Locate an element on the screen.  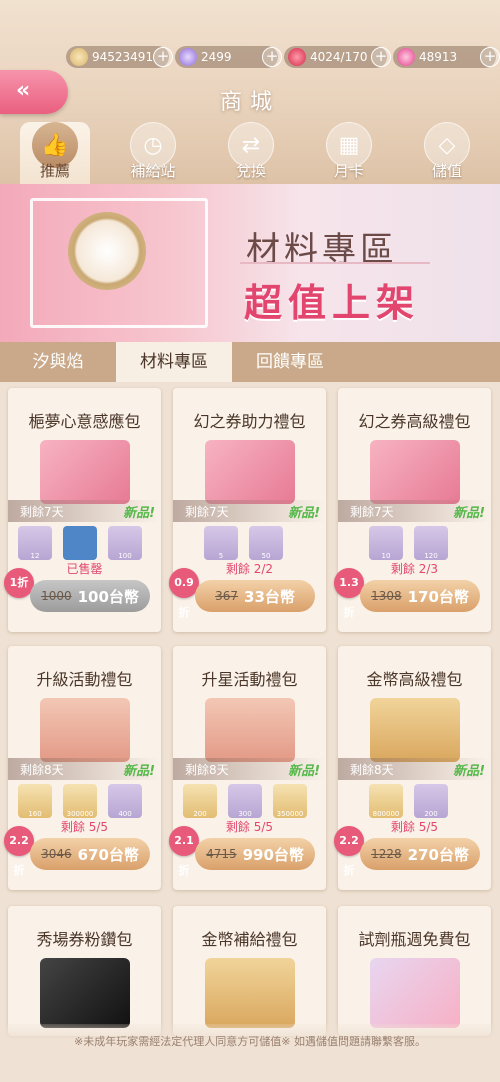
resource-heart: 4024/170 + is located at coordinates (337, 57).